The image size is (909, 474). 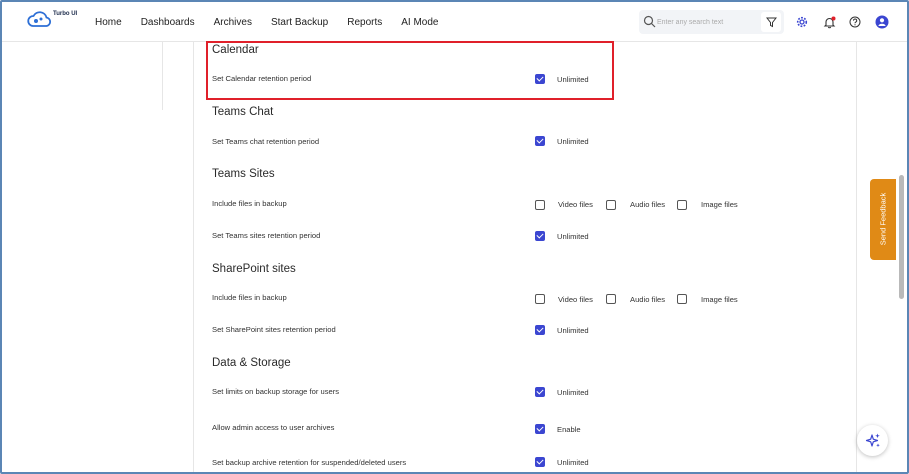 I want to click on teams-chat-unlimited-label: Unlimited, so click(x=573, y=141).